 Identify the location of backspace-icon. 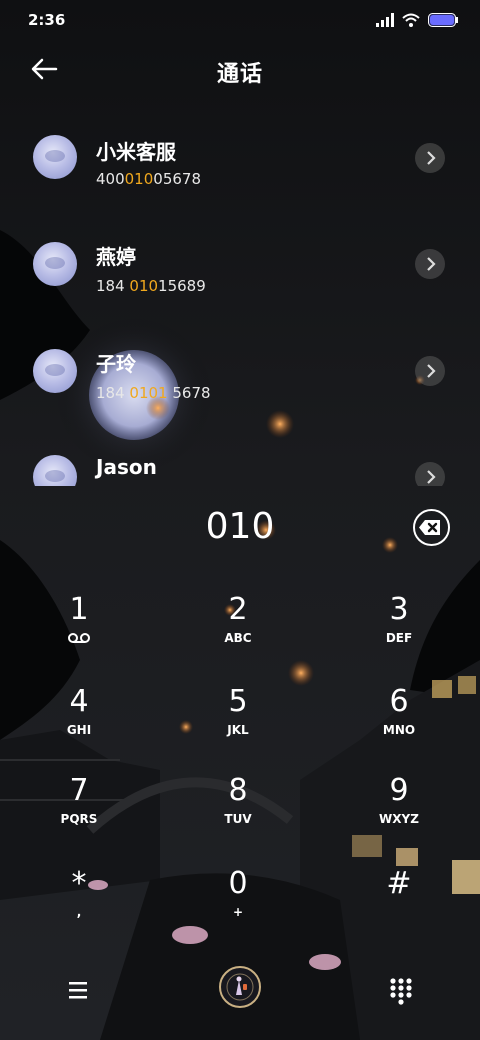
(429, 527).